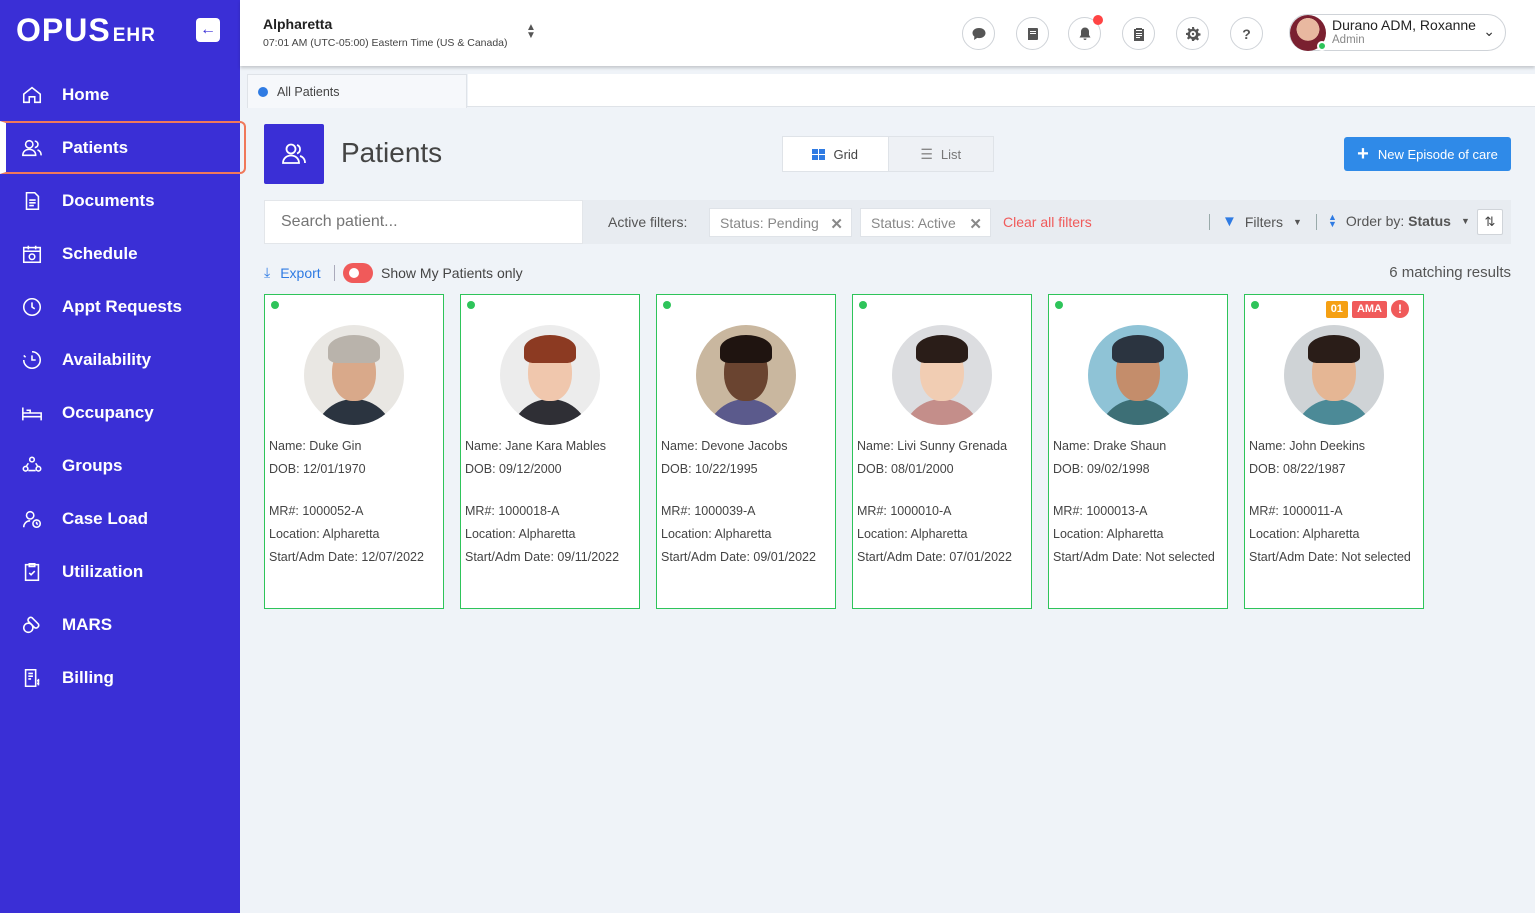 The image size is (1535, 913). I want to click on sidebar-item-occupancy: Occupancy, so click(120, 412).